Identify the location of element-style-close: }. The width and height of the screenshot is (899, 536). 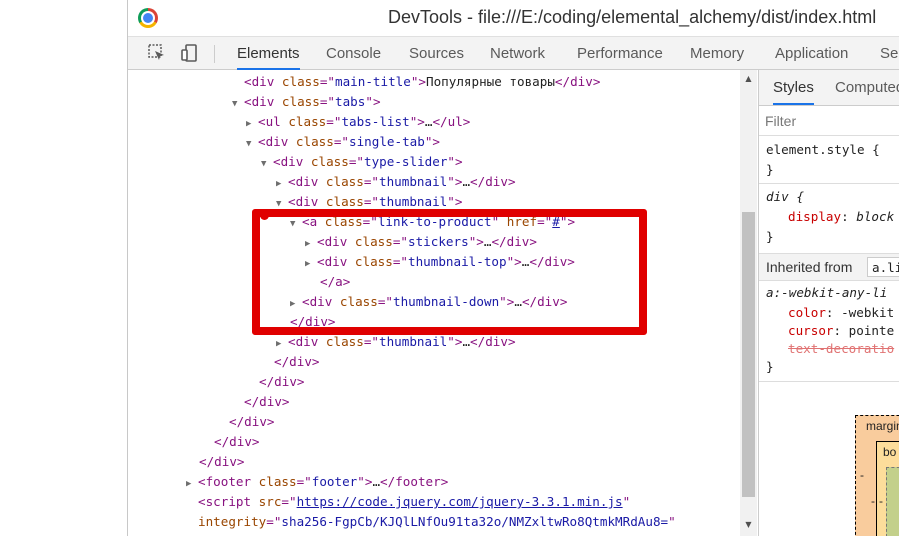
(770, 169).